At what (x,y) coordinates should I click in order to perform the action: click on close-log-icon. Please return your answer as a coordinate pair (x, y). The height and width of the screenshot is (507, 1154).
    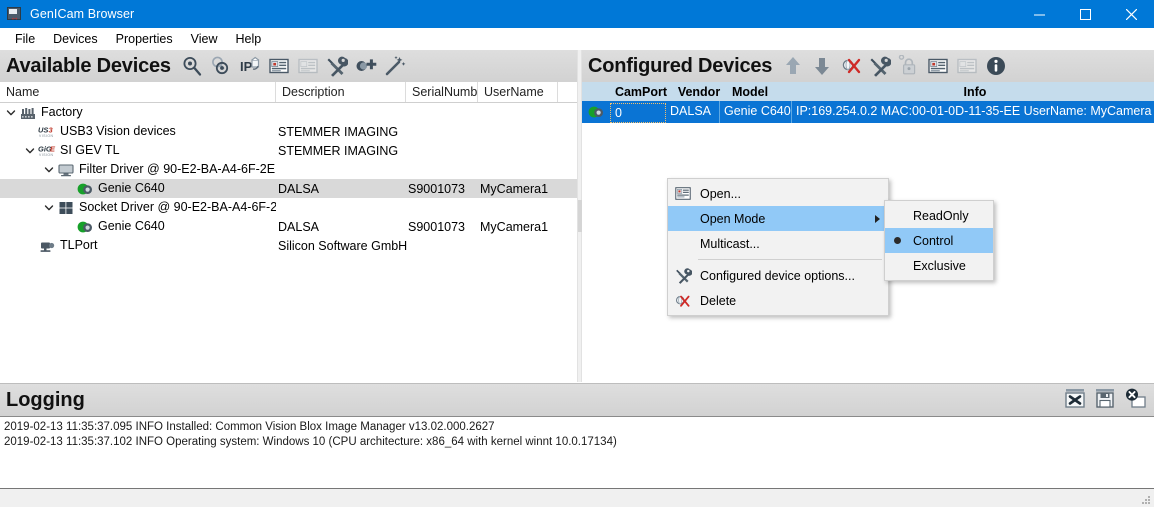
    Looking at the image, I should click on (1135, 399).